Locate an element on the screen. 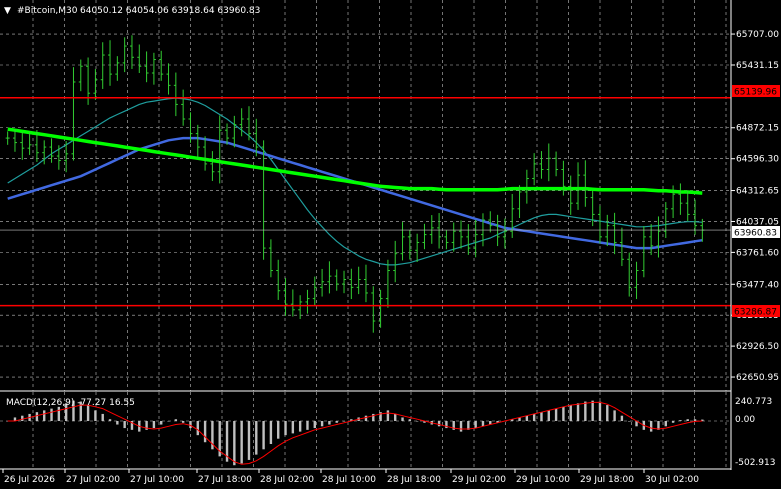 This screenshot has width=781, height=489. price-tick-label: 65707.00 is located at coordinates (757, 35).